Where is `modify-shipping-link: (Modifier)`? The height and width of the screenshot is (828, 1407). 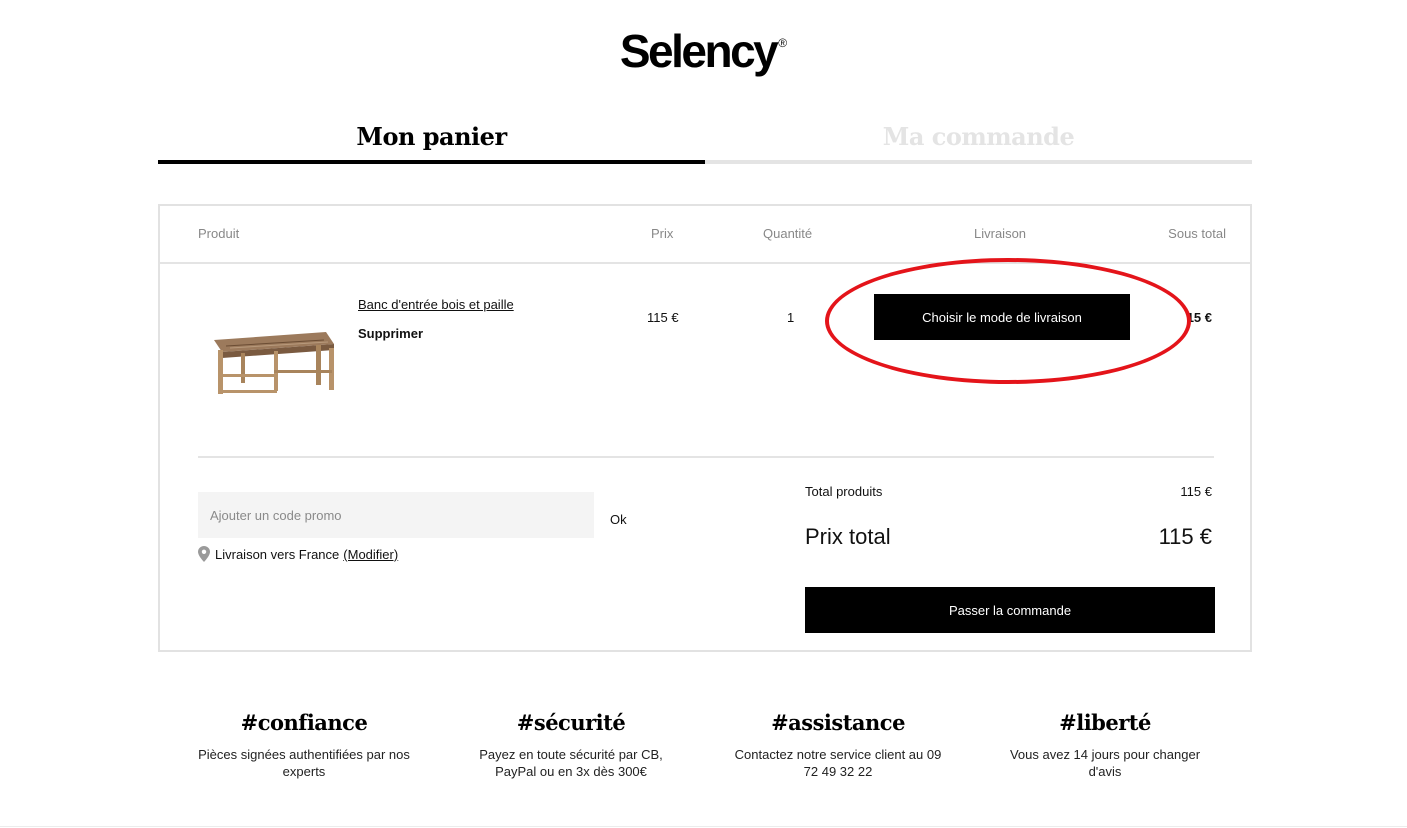 modify-shipping-link: (Modifier) is located at coordinates (370, 554).